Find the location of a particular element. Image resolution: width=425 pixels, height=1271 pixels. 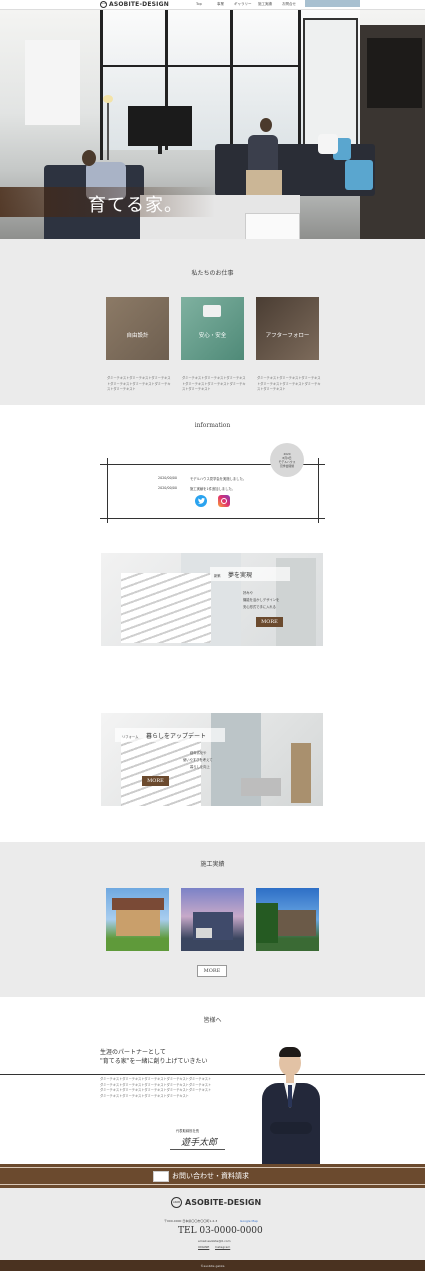

footer-logo: ASOB ASOBITE-DESIGN is located at coordinates (216, 1202).